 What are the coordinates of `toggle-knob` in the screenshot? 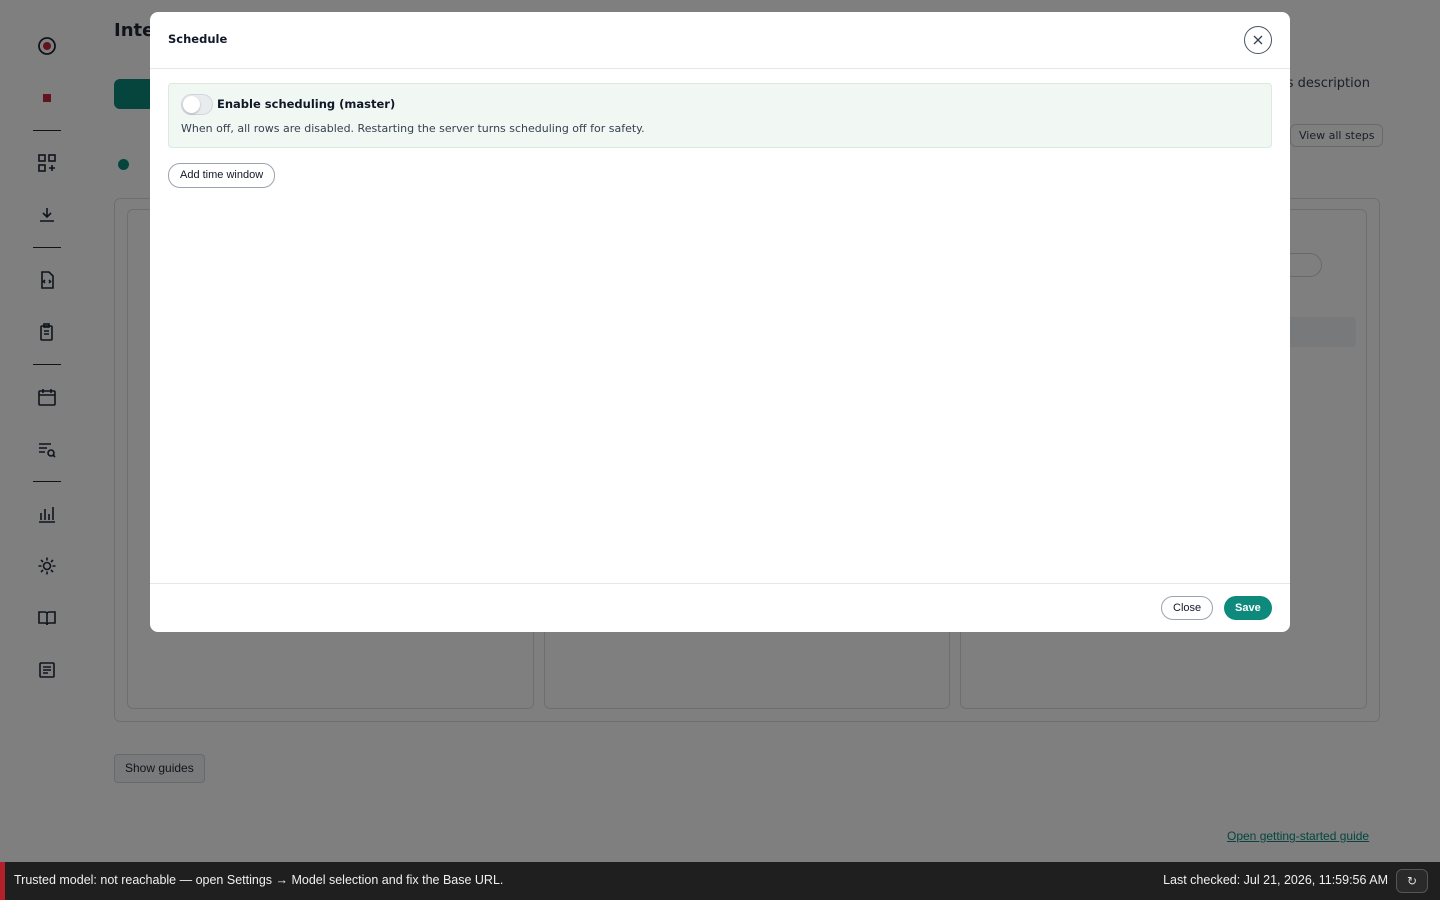 It's located at (191, 104).